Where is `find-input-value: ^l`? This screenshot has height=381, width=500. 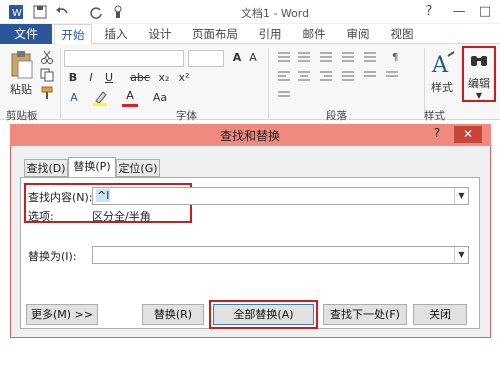
find-input-value: ^l is located at coordinates (103, 195).